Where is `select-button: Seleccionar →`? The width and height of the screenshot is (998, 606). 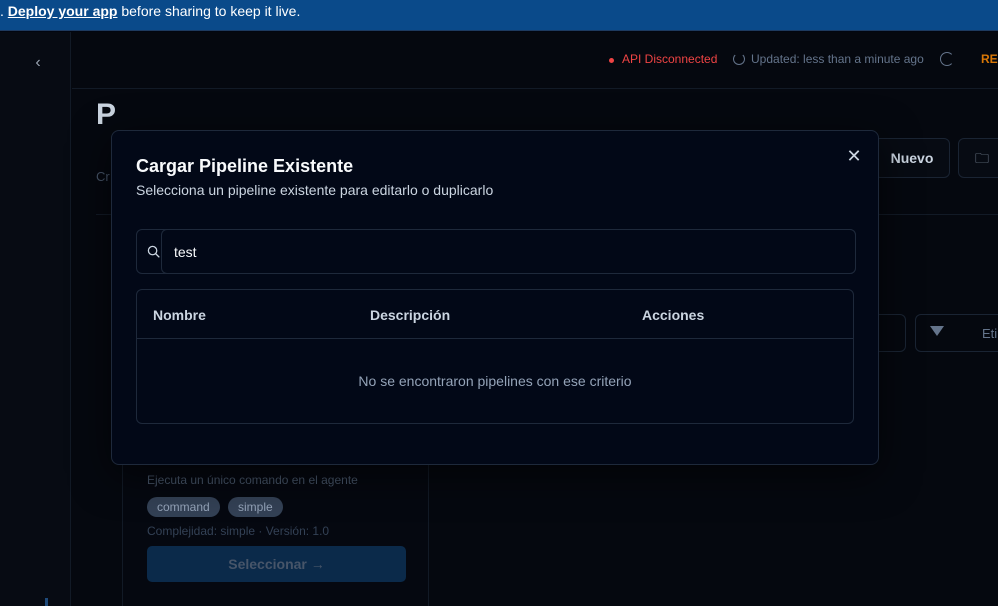 select-button: Seleccionar → is located at coordinates (276, 564).